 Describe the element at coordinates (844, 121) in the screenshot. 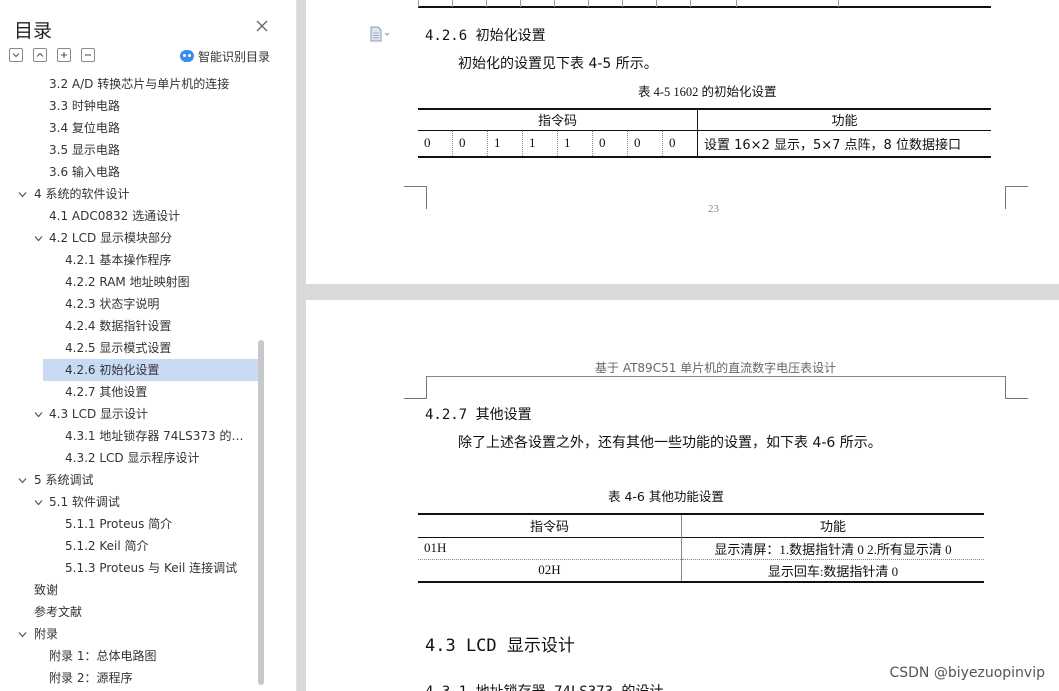

I see `table-header-cell: 功能` at that location.